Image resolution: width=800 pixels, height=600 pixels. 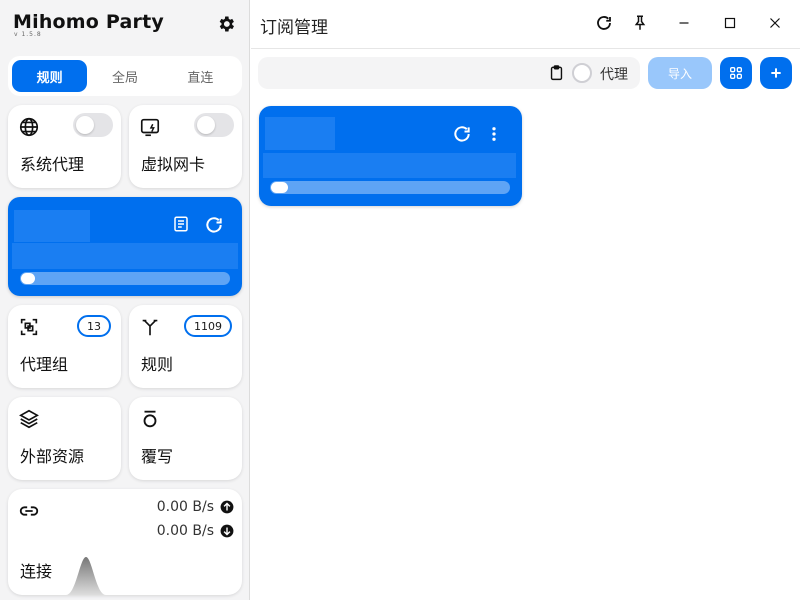 What do you see at coordinates (200, 76) in the screenshot?
I see `tab-direct-mode: 直连` at bounding box center [200, 76].